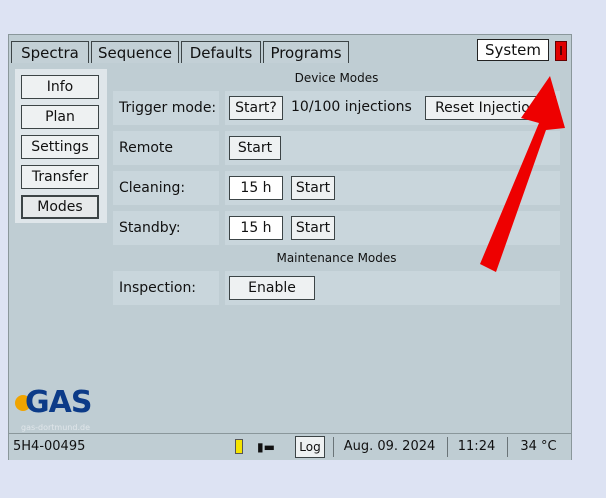 The width and height of the screenshot is (606, 498). I want to click on temperature-display: 34 °C, so click(538, 447).